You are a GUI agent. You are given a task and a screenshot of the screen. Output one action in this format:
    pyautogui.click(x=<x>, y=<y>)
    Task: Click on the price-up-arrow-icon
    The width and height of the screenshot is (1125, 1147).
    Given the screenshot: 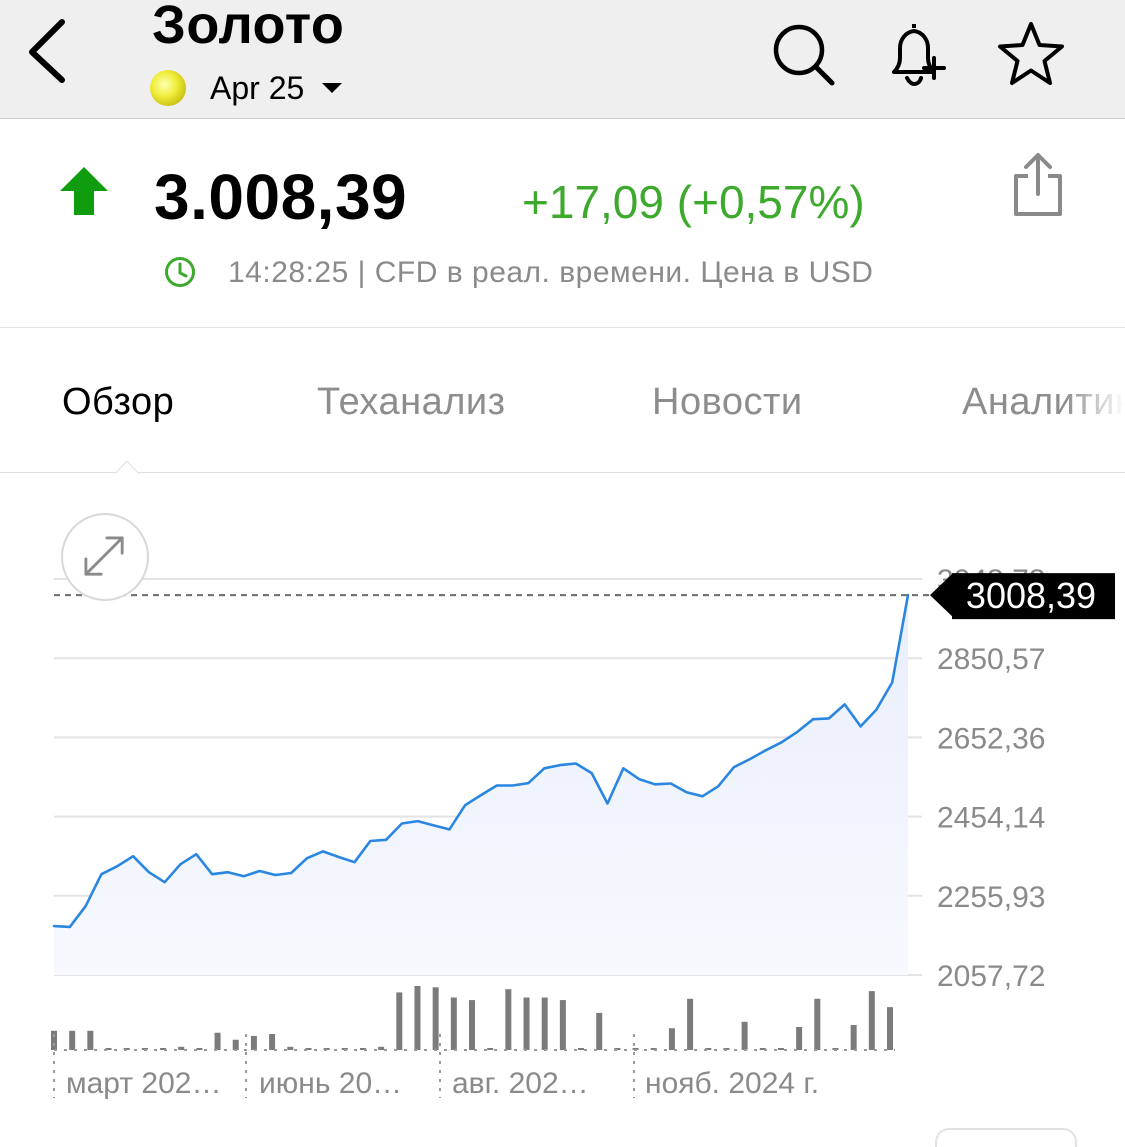 What is the action you would take?
    pyautogui.click(x=84, y=191)
    